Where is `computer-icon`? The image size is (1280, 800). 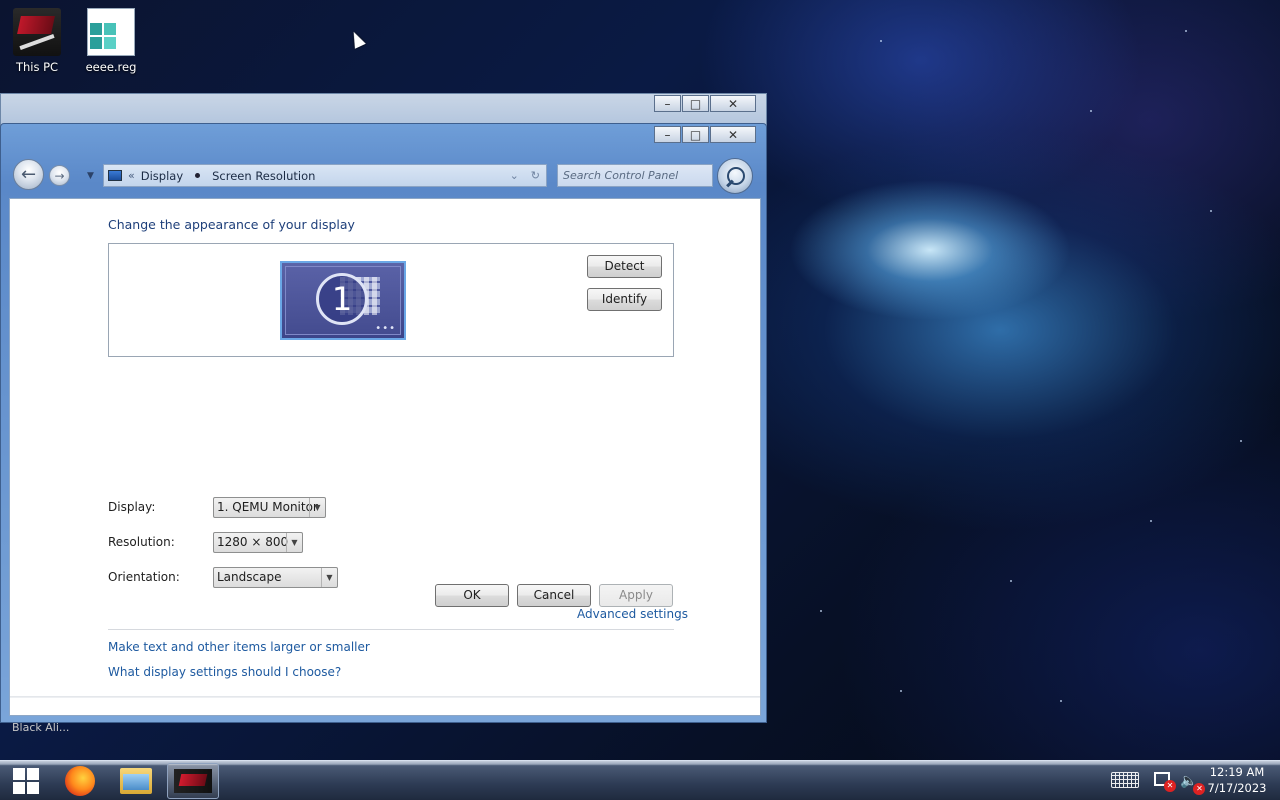
computer-icon is located at coordinates (37, 32).